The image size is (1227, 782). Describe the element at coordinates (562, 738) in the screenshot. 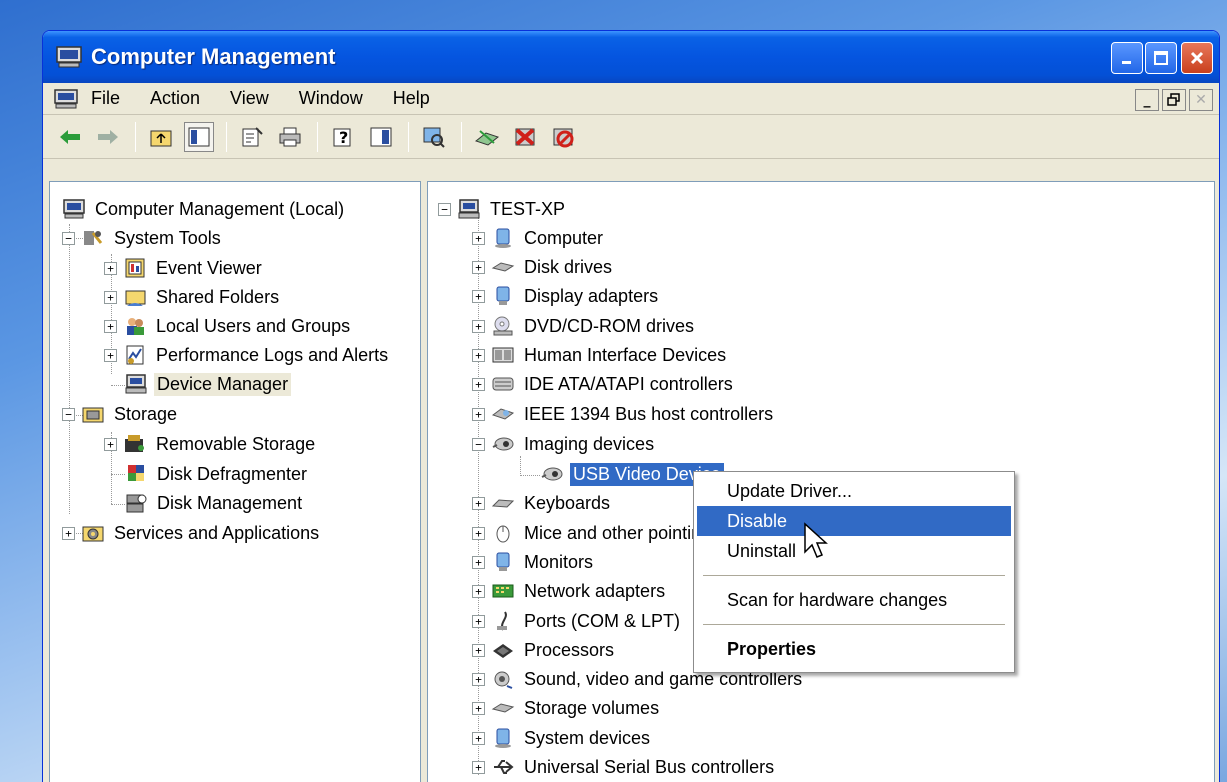

I see `device-category-system-devices: + System devices` at that location.